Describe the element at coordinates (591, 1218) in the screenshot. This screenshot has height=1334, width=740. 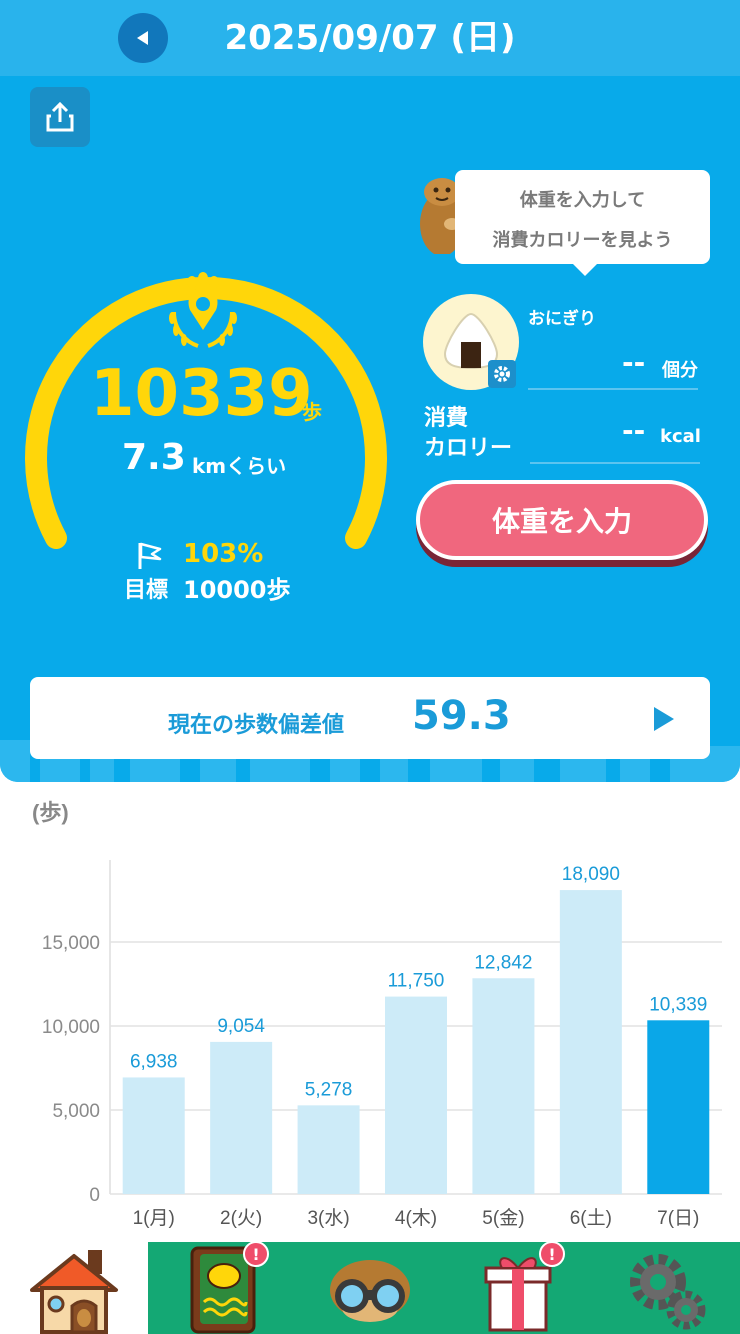
I see `x-tick-label: 6(土)` at that location.